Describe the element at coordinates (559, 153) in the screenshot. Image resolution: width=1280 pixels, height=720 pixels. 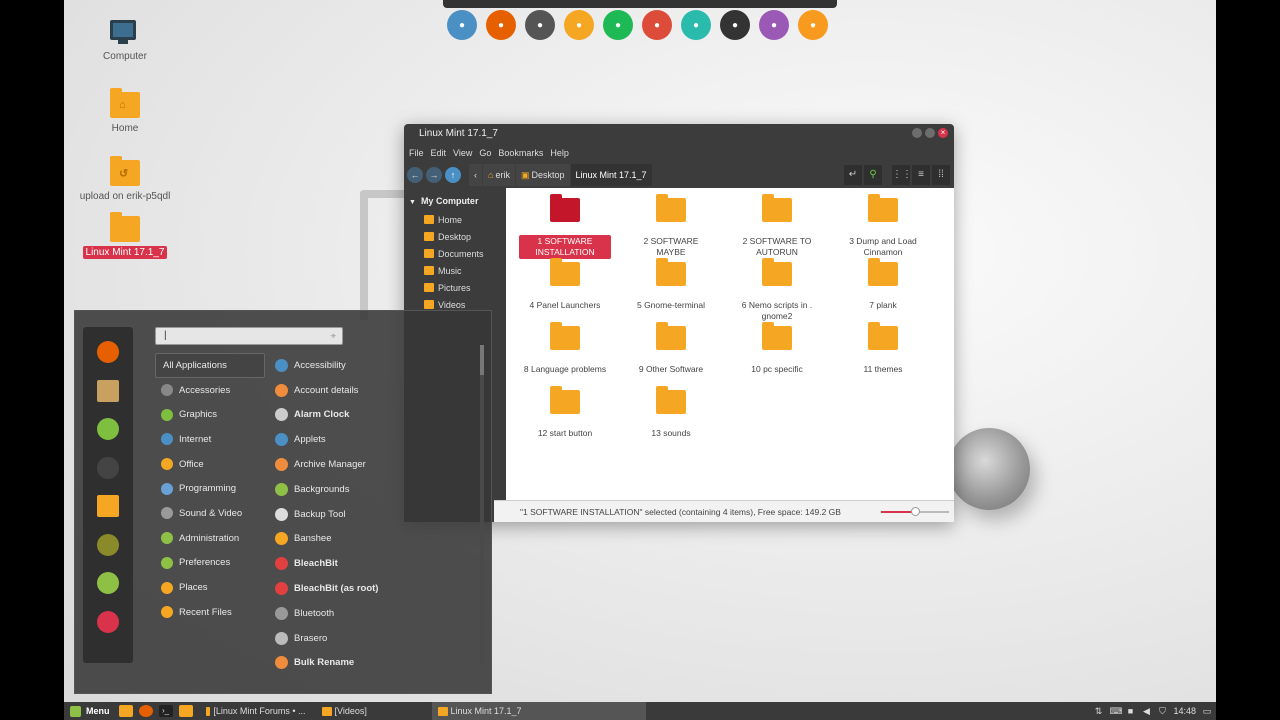
I see `menu-help: Help` at that location.